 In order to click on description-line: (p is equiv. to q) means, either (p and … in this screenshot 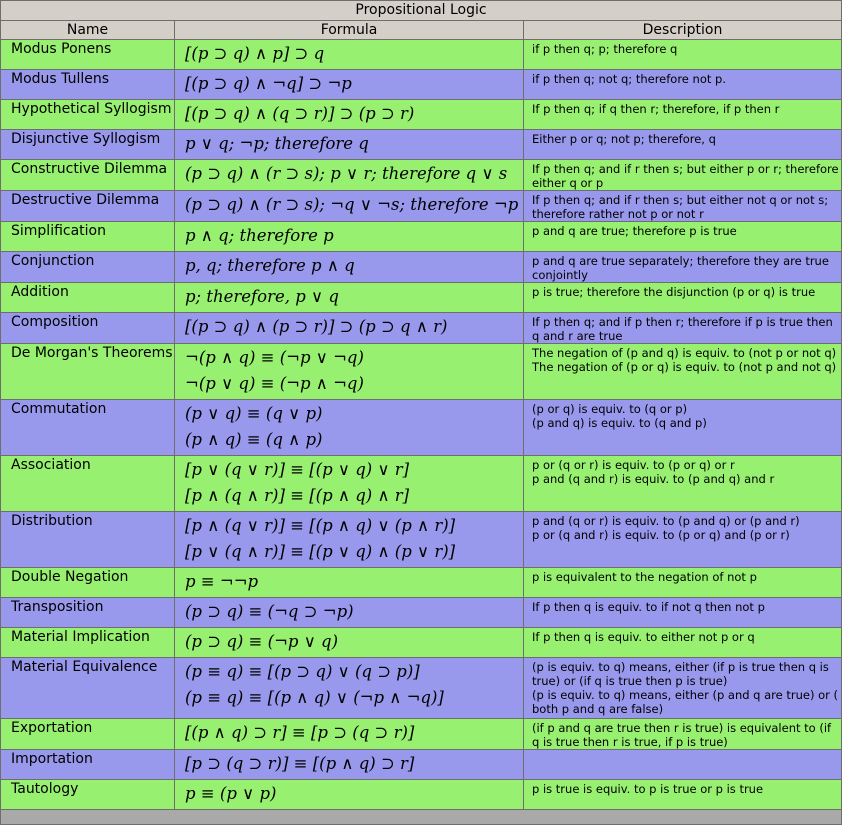, I will do `click(685, 702)`.